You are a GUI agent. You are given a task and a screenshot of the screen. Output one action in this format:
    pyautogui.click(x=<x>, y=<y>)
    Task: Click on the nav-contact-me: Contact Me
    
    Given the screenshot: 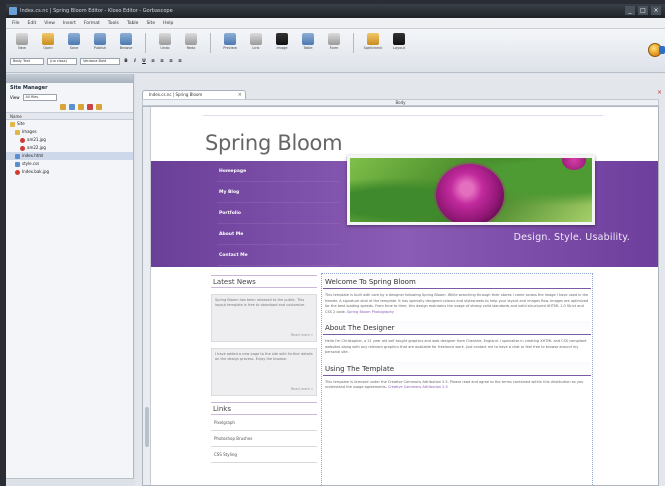 What is the action you would take?
    pyautogui.click(x=278, y=255)
    